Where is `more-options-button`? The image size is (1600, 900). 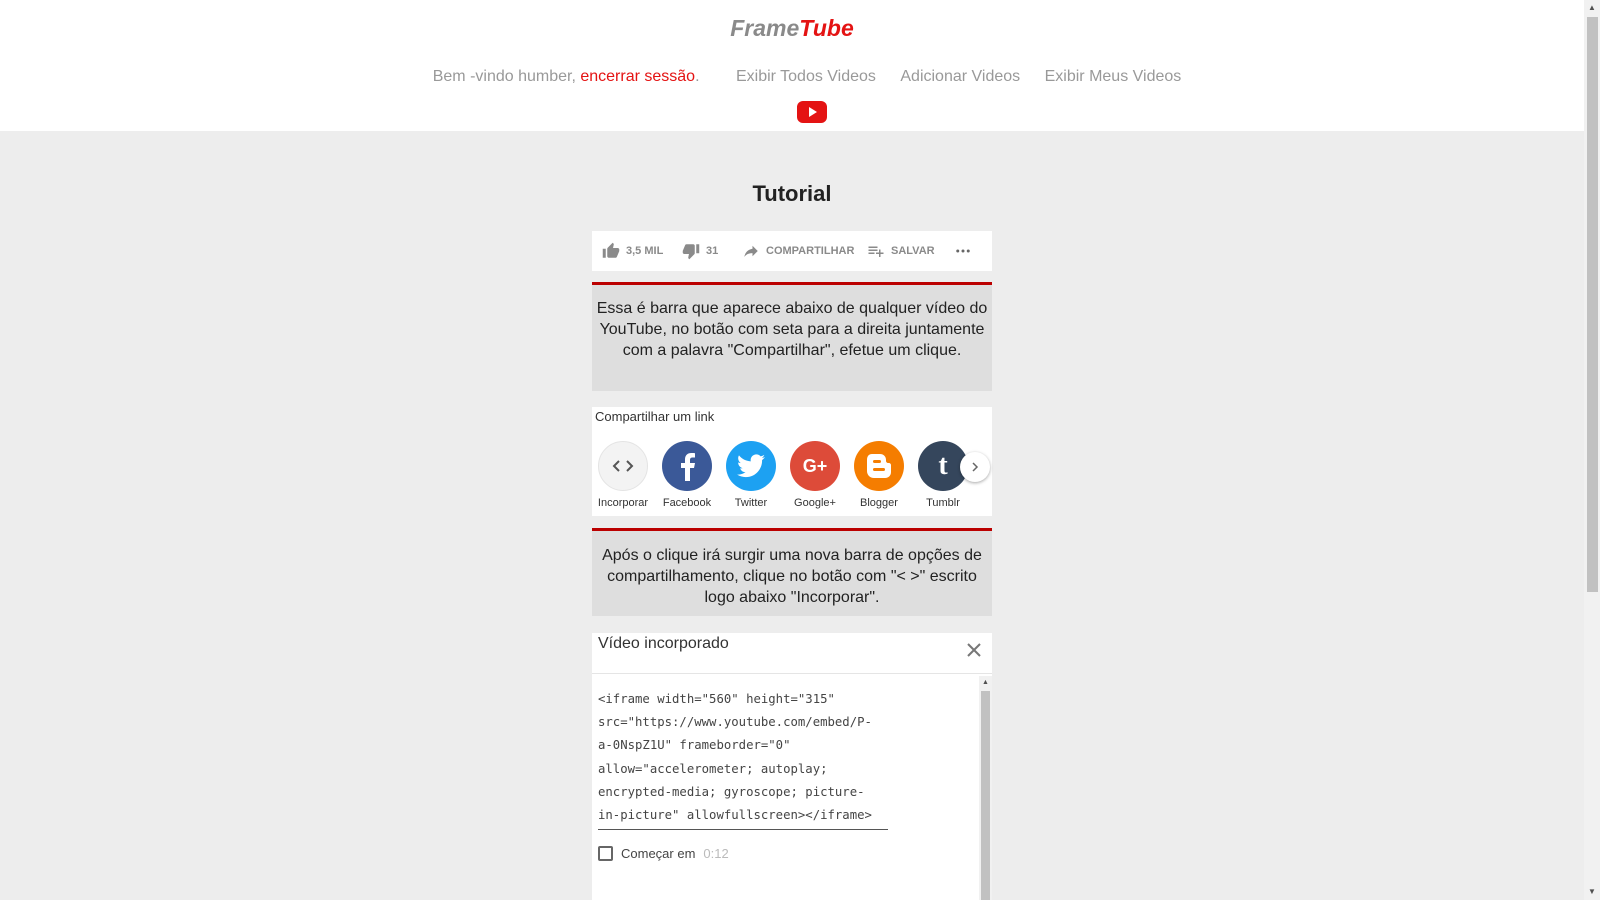 more-options-button is located at coordinates (966, 251).